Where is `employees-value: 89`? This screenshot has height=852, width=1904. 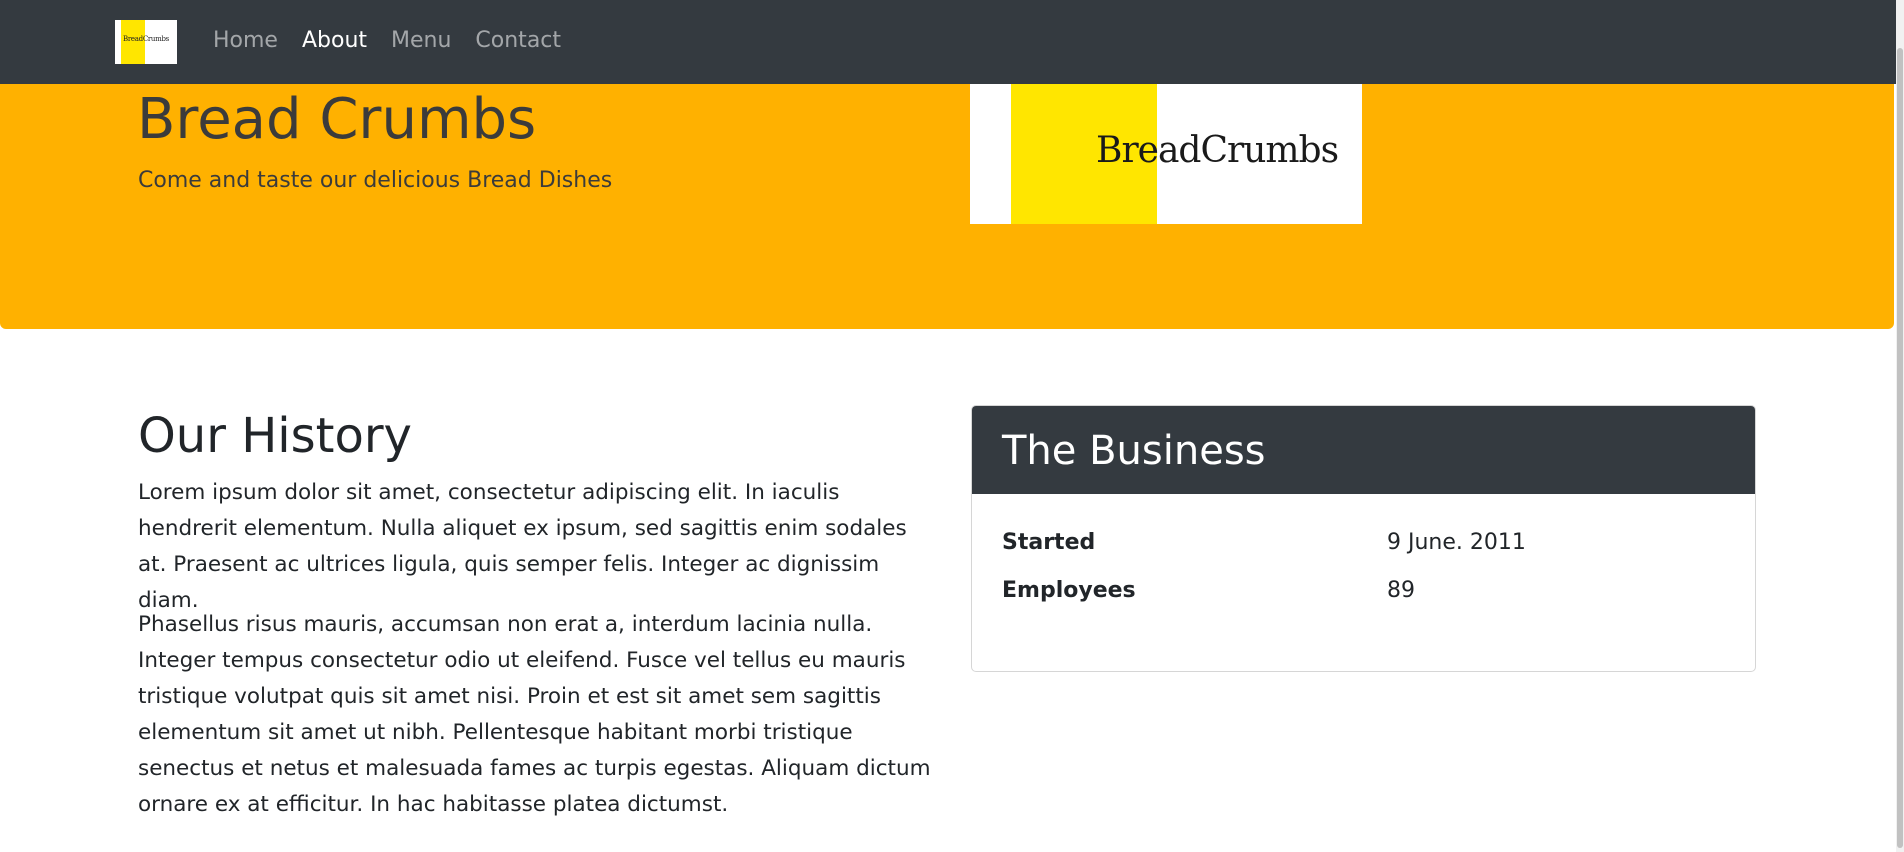 employees-value: 89 is located at coordinates (1401, 590).